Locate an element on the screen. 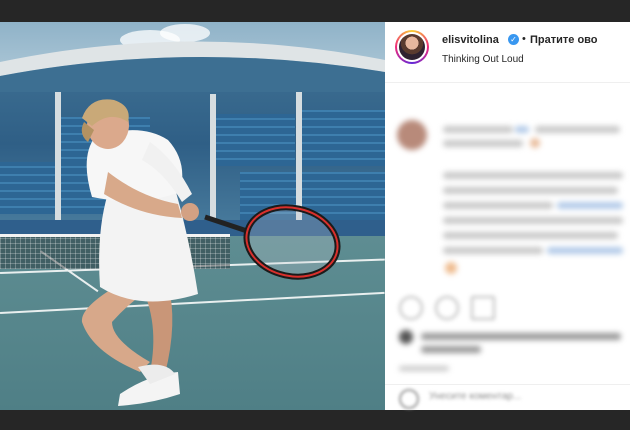 The image size is (630, 430). location-link: Thinking Out Loud is located at coordinates (483, 59).